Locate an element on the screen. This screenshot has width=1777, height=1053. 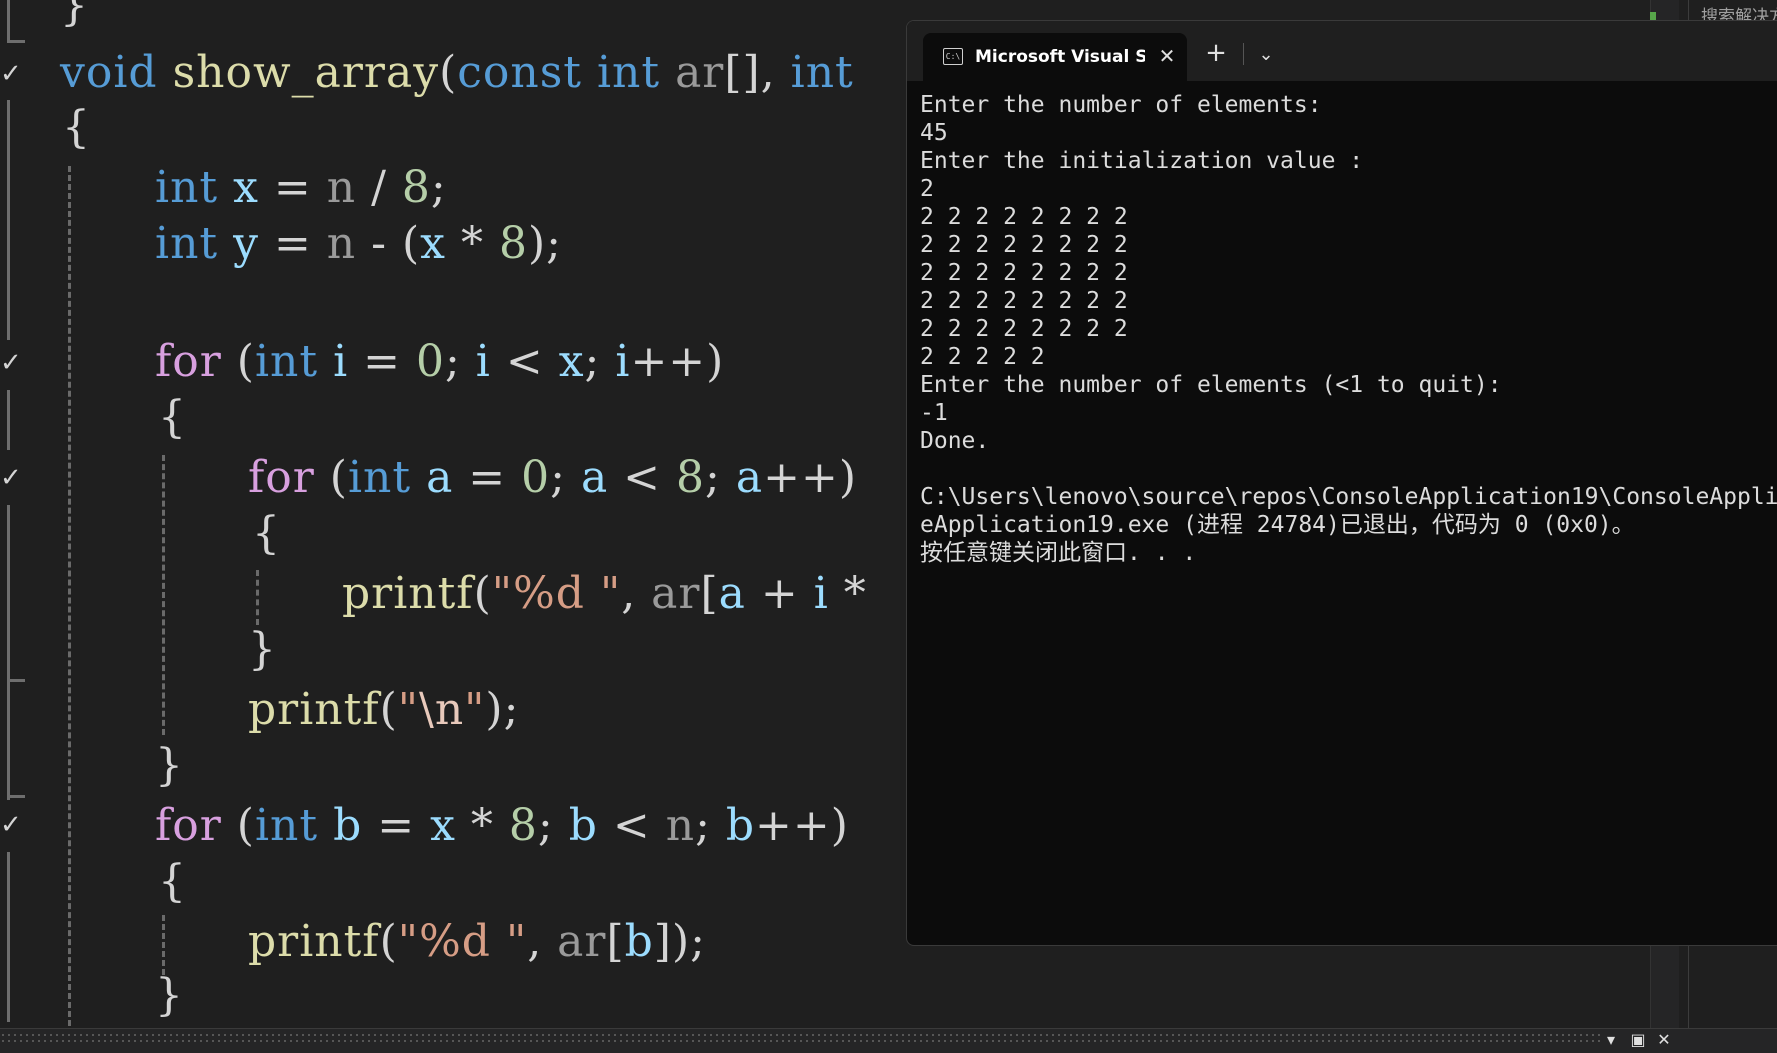
code-line: void show_array(const int ar[], int is located at coordinates (457, 73).